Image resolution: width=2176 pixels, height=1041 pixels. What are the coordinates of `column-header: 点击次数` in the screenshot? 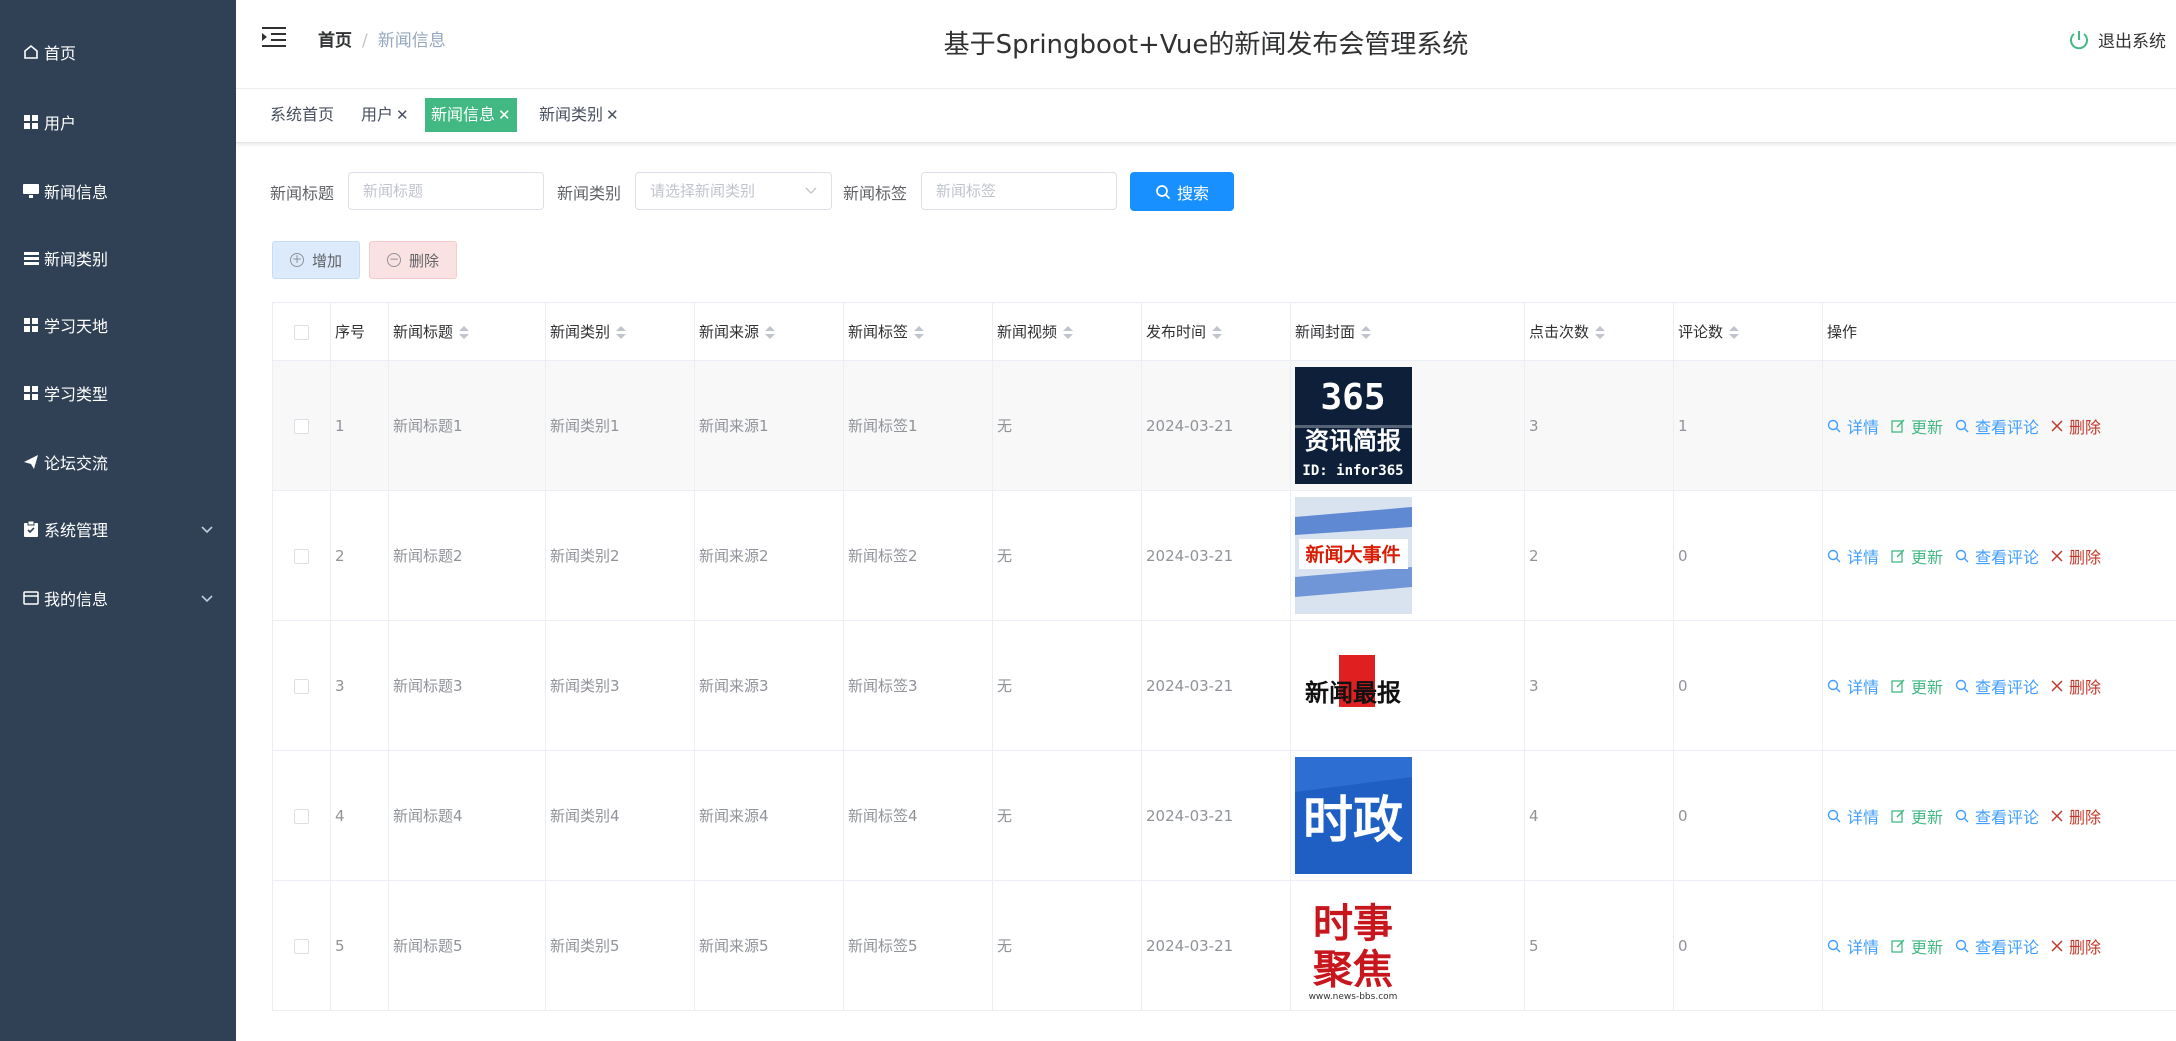 It's located at (1599, 331).